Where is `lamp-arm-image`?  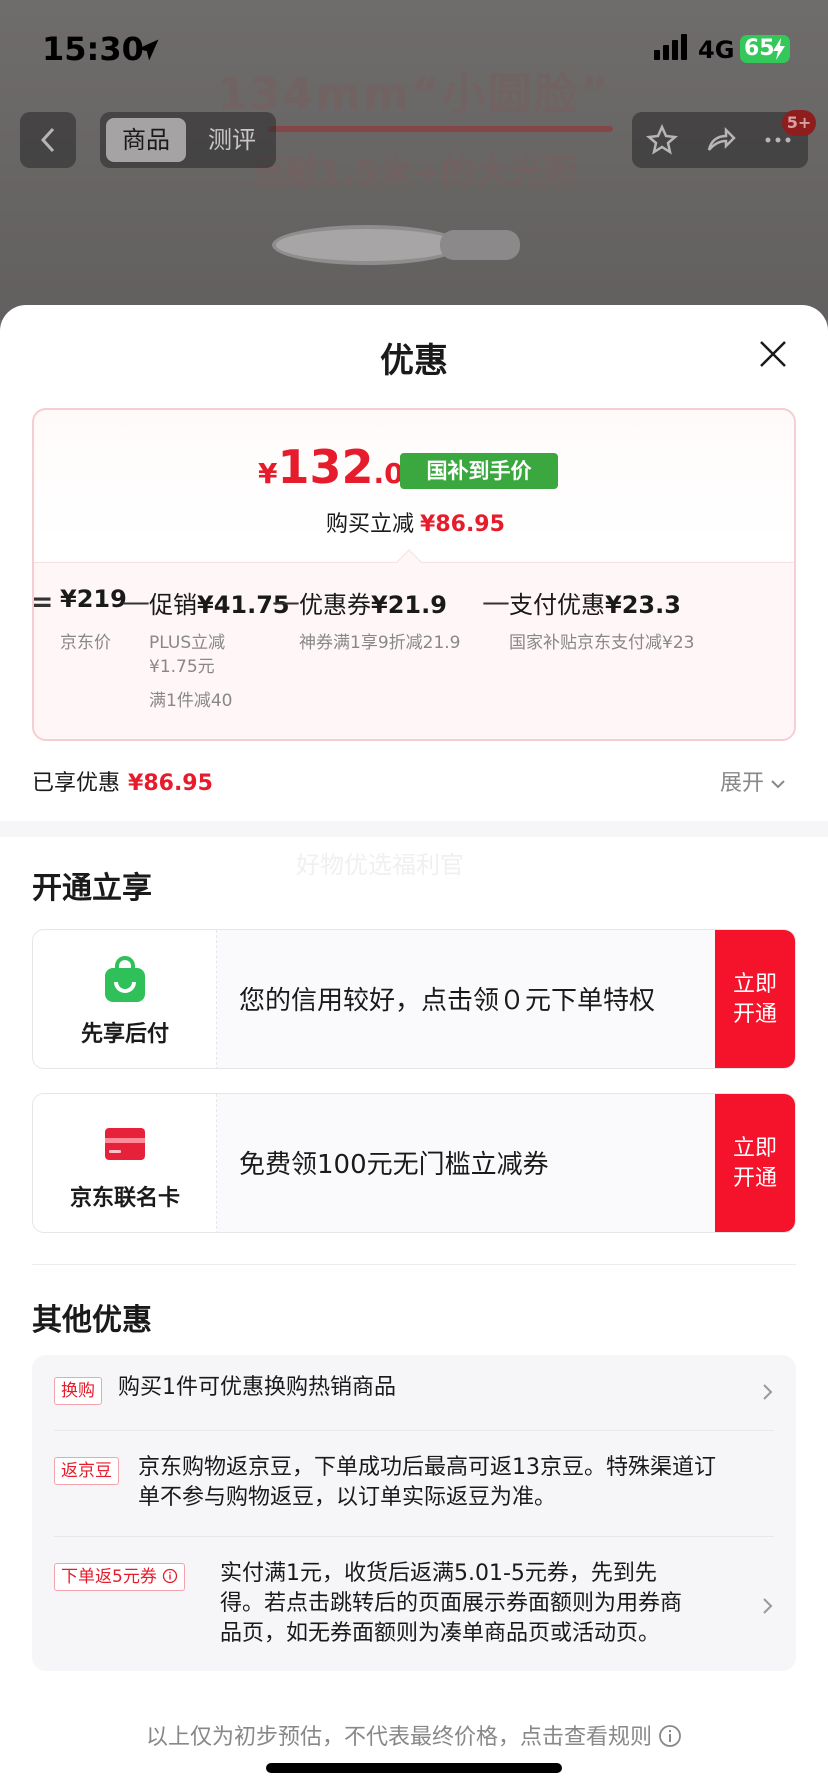
lamp-arm-image is located at coordinates (480, 245).